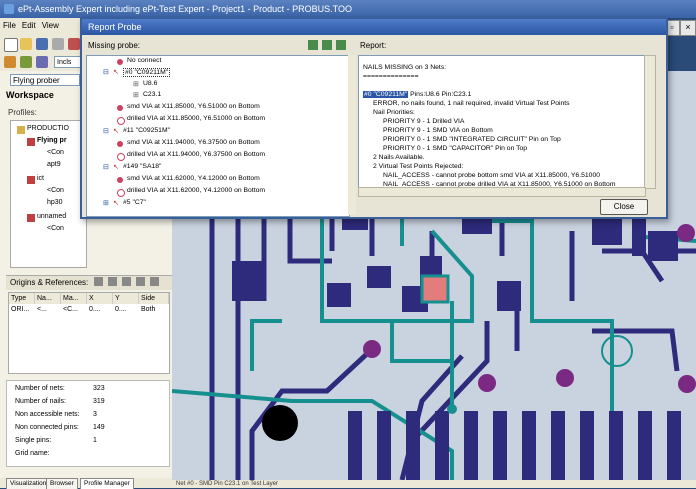 The image size is (696, 489). What do you see at coordinates (21, 130) in the screenshot?
I see `folder-icon` at bounding box center [21, 130].